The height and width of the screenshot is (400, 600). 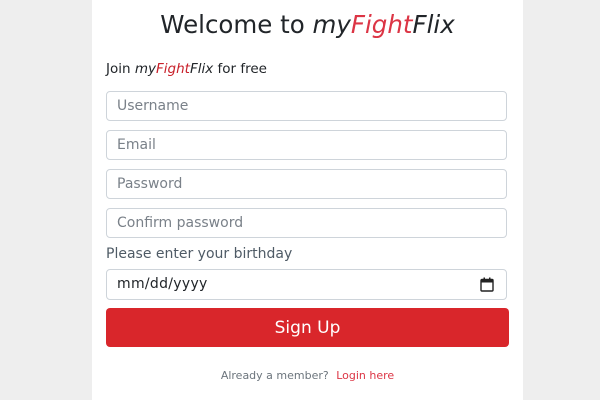 I want to click on join-brand-flix: Flix, so click(x=201, y=69).